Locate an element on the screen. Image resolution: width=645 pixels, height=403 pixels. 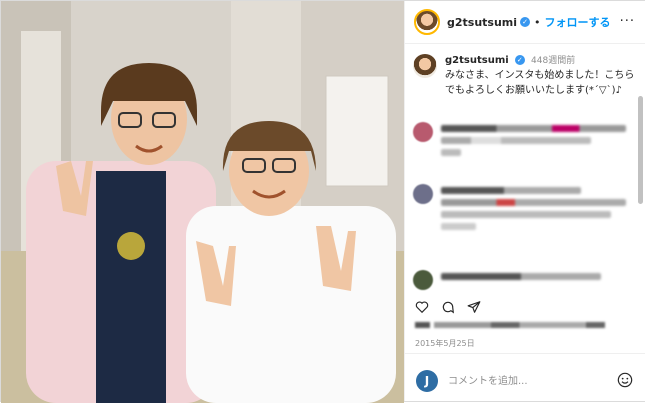
add-comment-section: J is located at coordinates (525, 377).